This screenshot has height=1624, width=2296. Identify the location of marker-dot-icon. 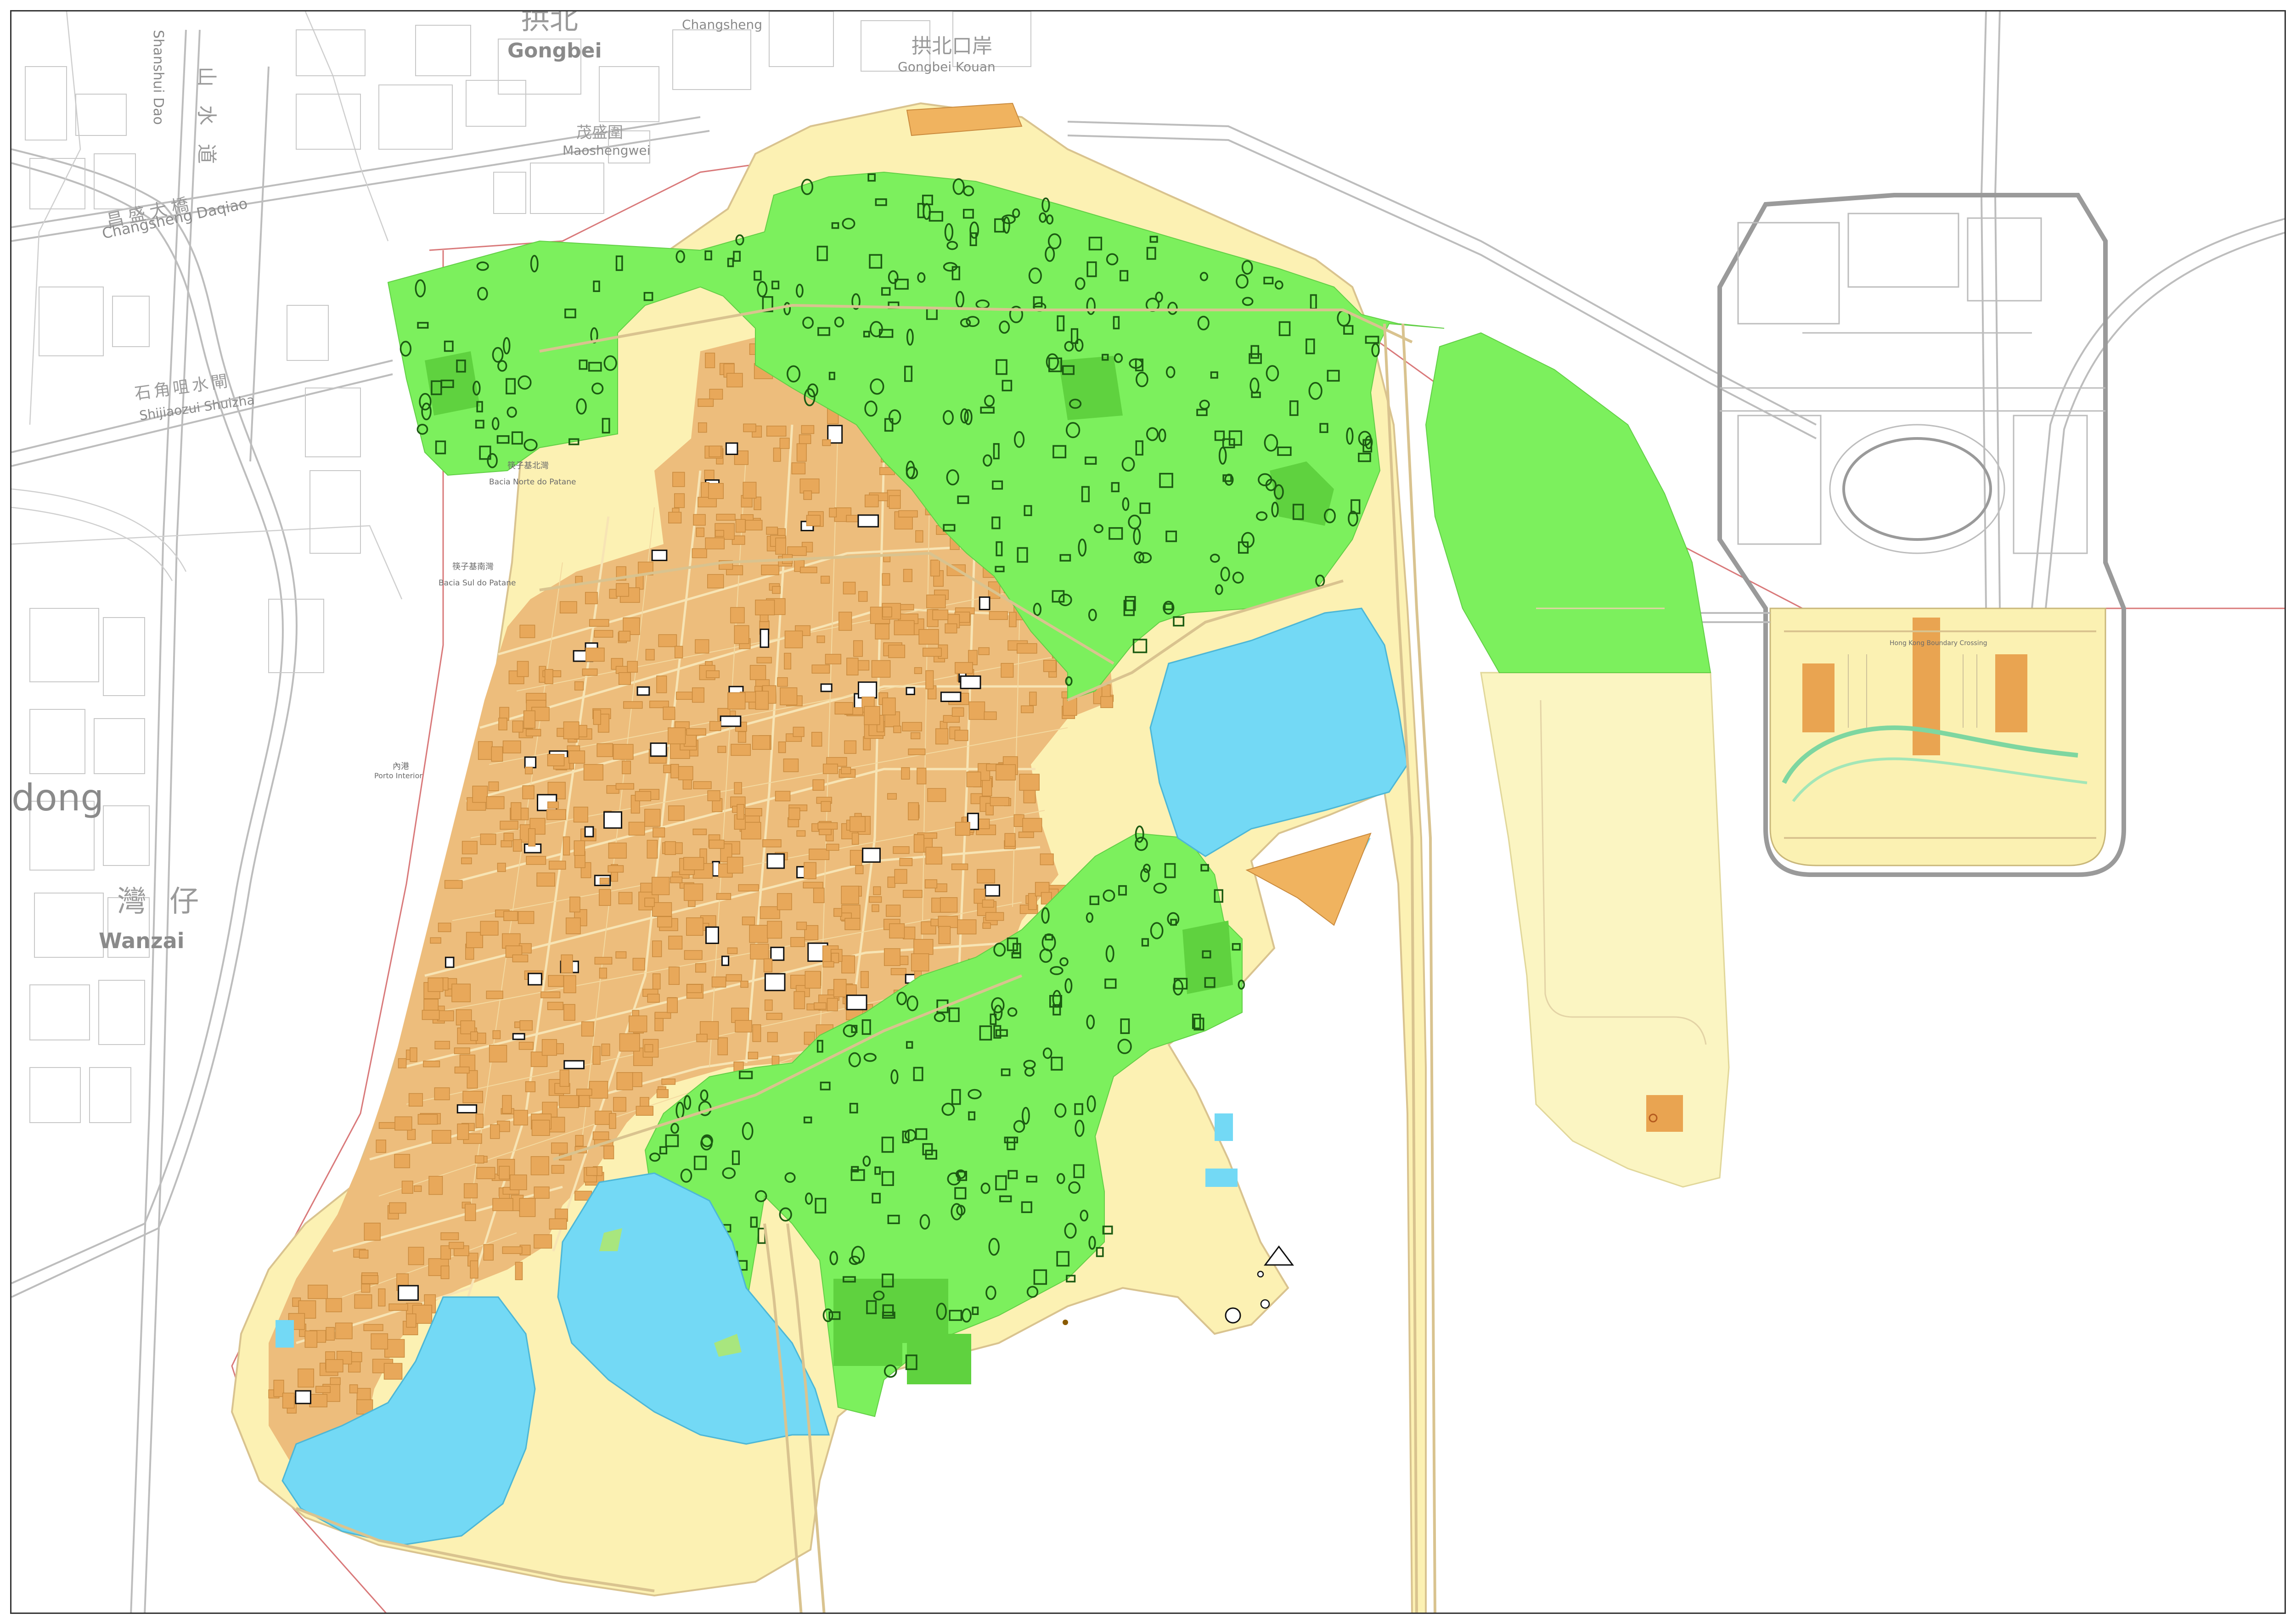
(1065, 1322).